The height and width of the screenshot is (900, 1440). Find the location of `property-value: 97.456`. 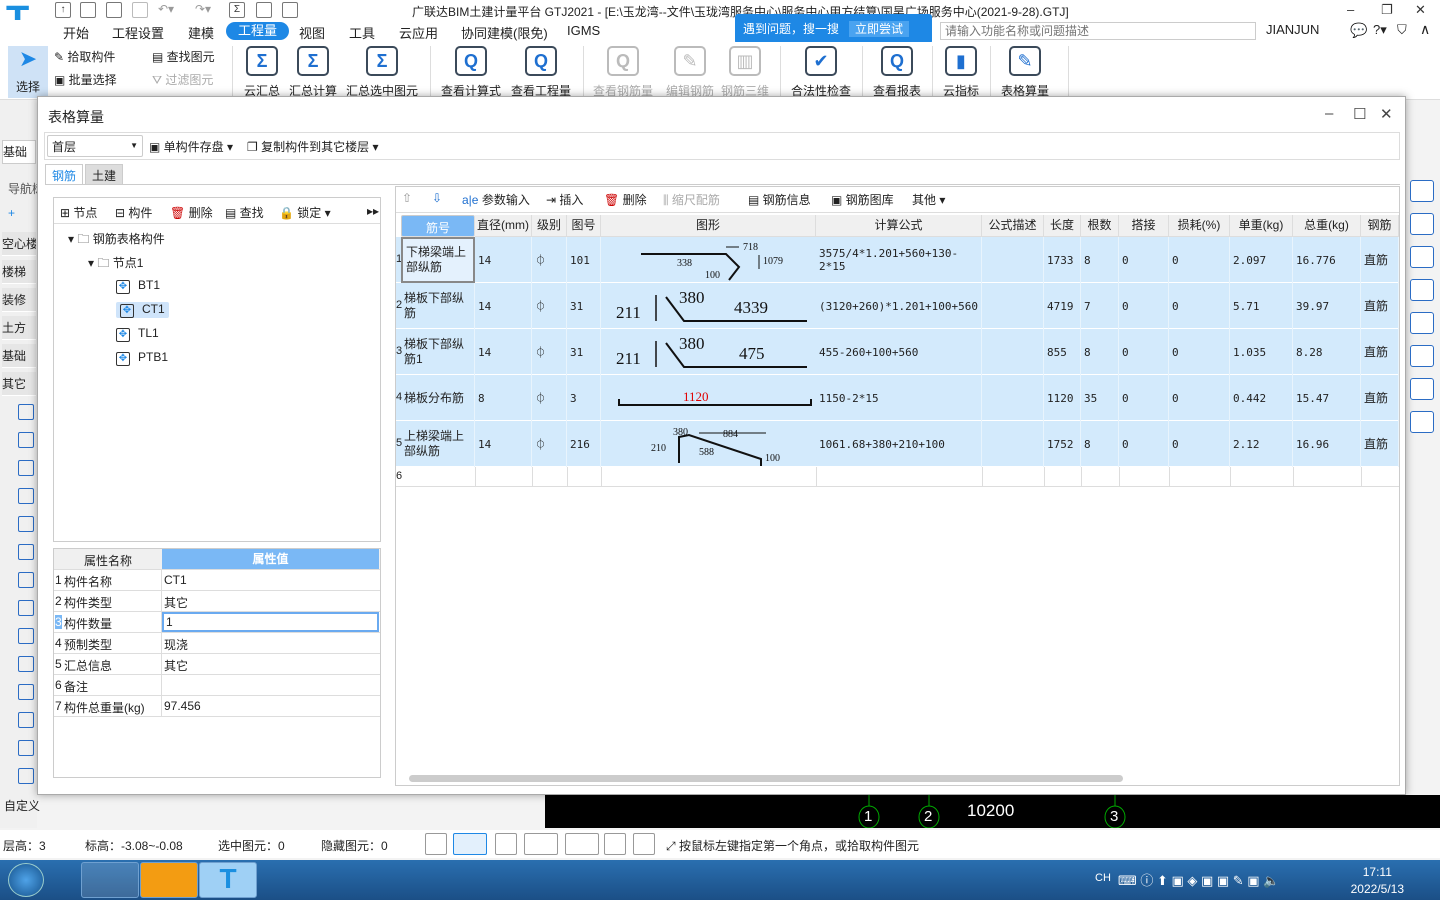

property-value: 97.456 is located at coordinates (182, 706).